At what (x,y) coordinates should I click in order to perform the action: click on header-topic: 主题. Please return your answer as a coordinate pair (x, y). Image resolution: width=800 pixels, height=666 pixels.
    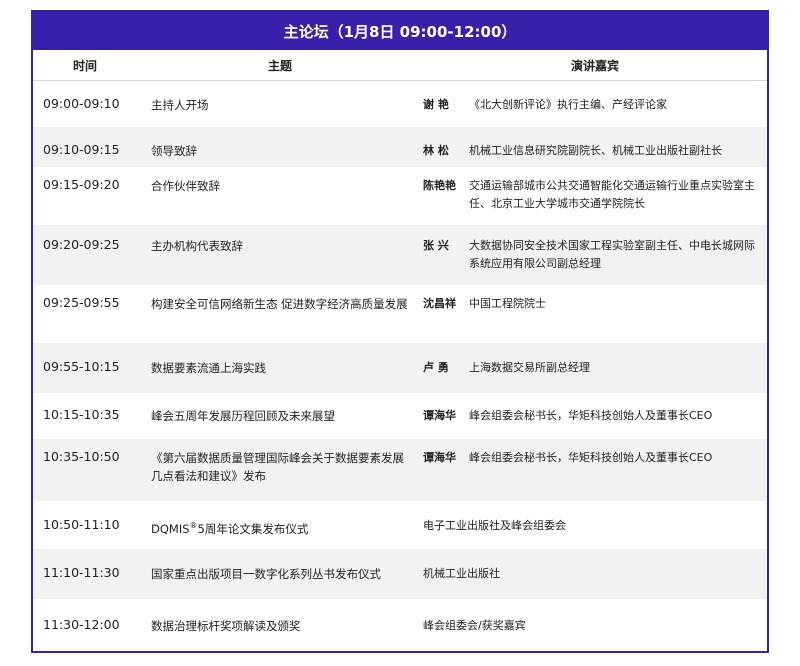
    Looking at the image, I should click on (279, 65).